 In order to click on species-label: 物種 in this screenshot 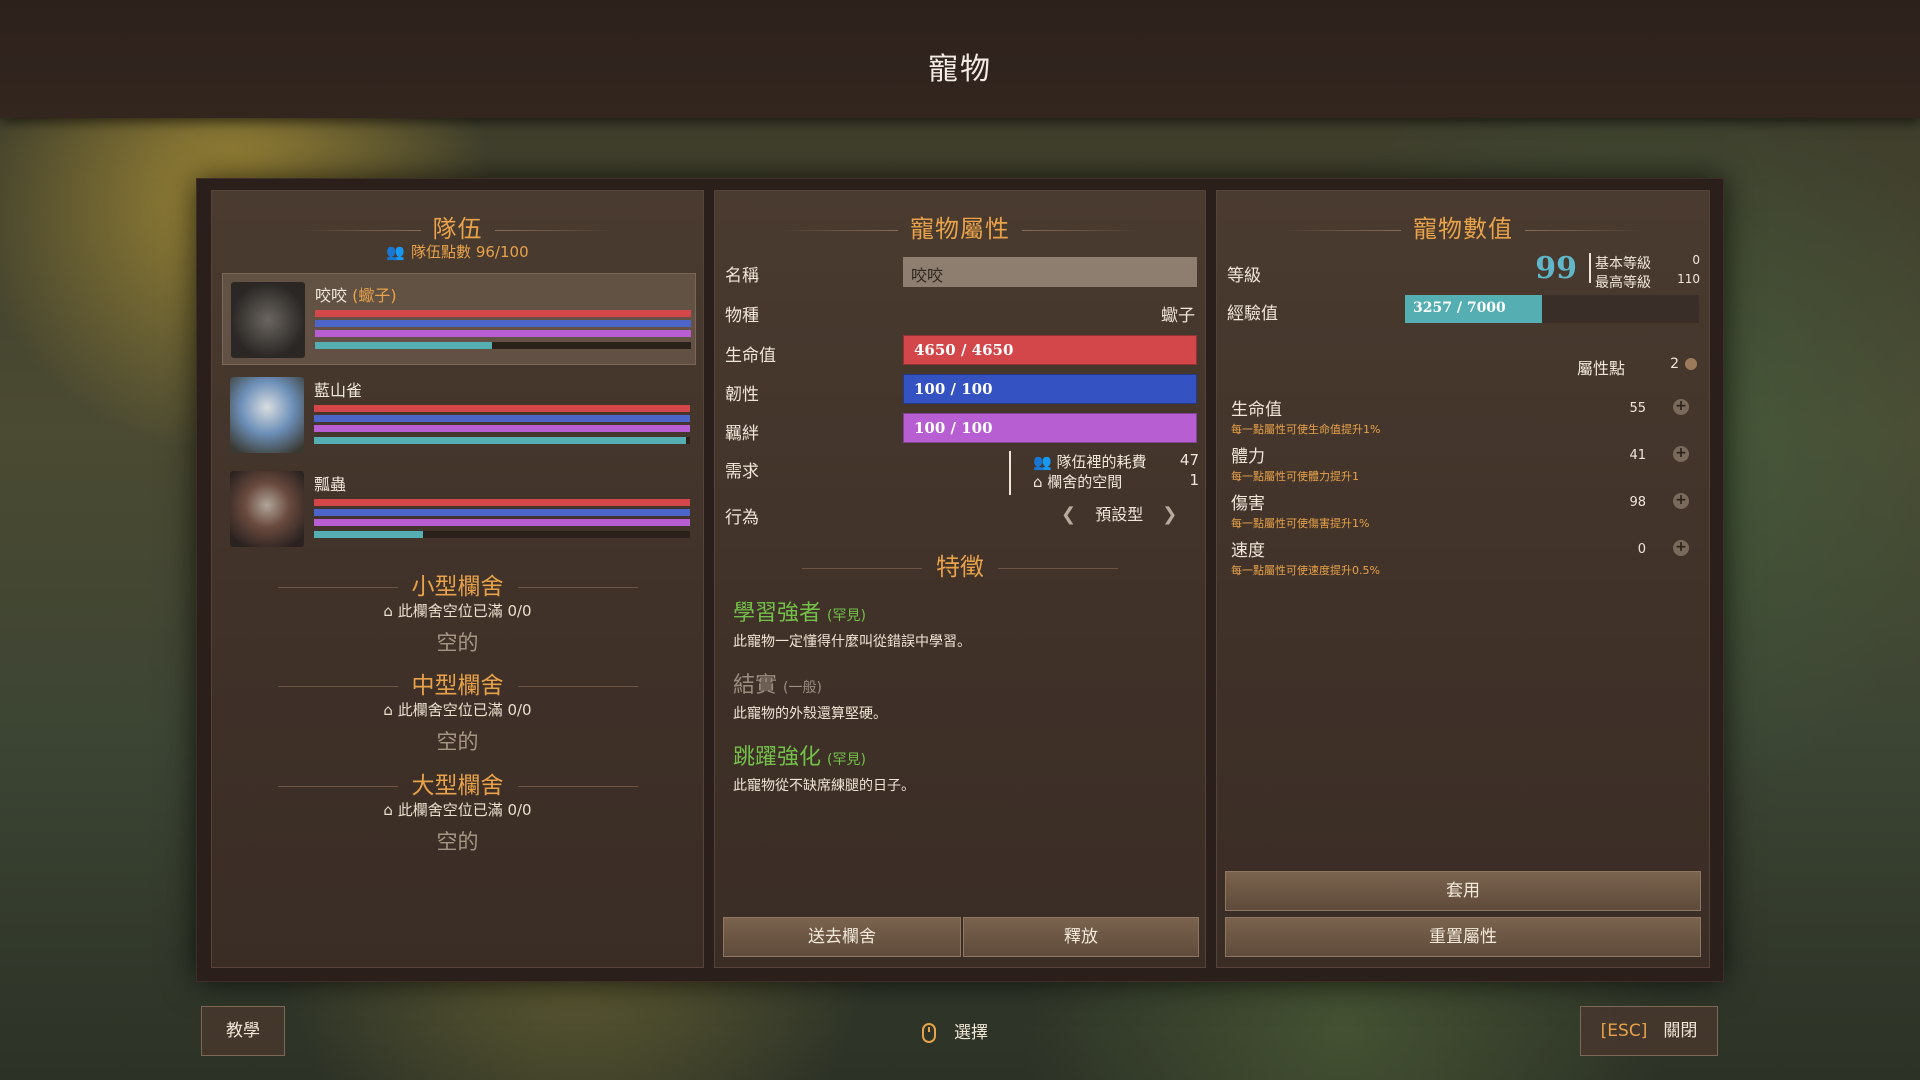, I will do `click(742, 316)`.